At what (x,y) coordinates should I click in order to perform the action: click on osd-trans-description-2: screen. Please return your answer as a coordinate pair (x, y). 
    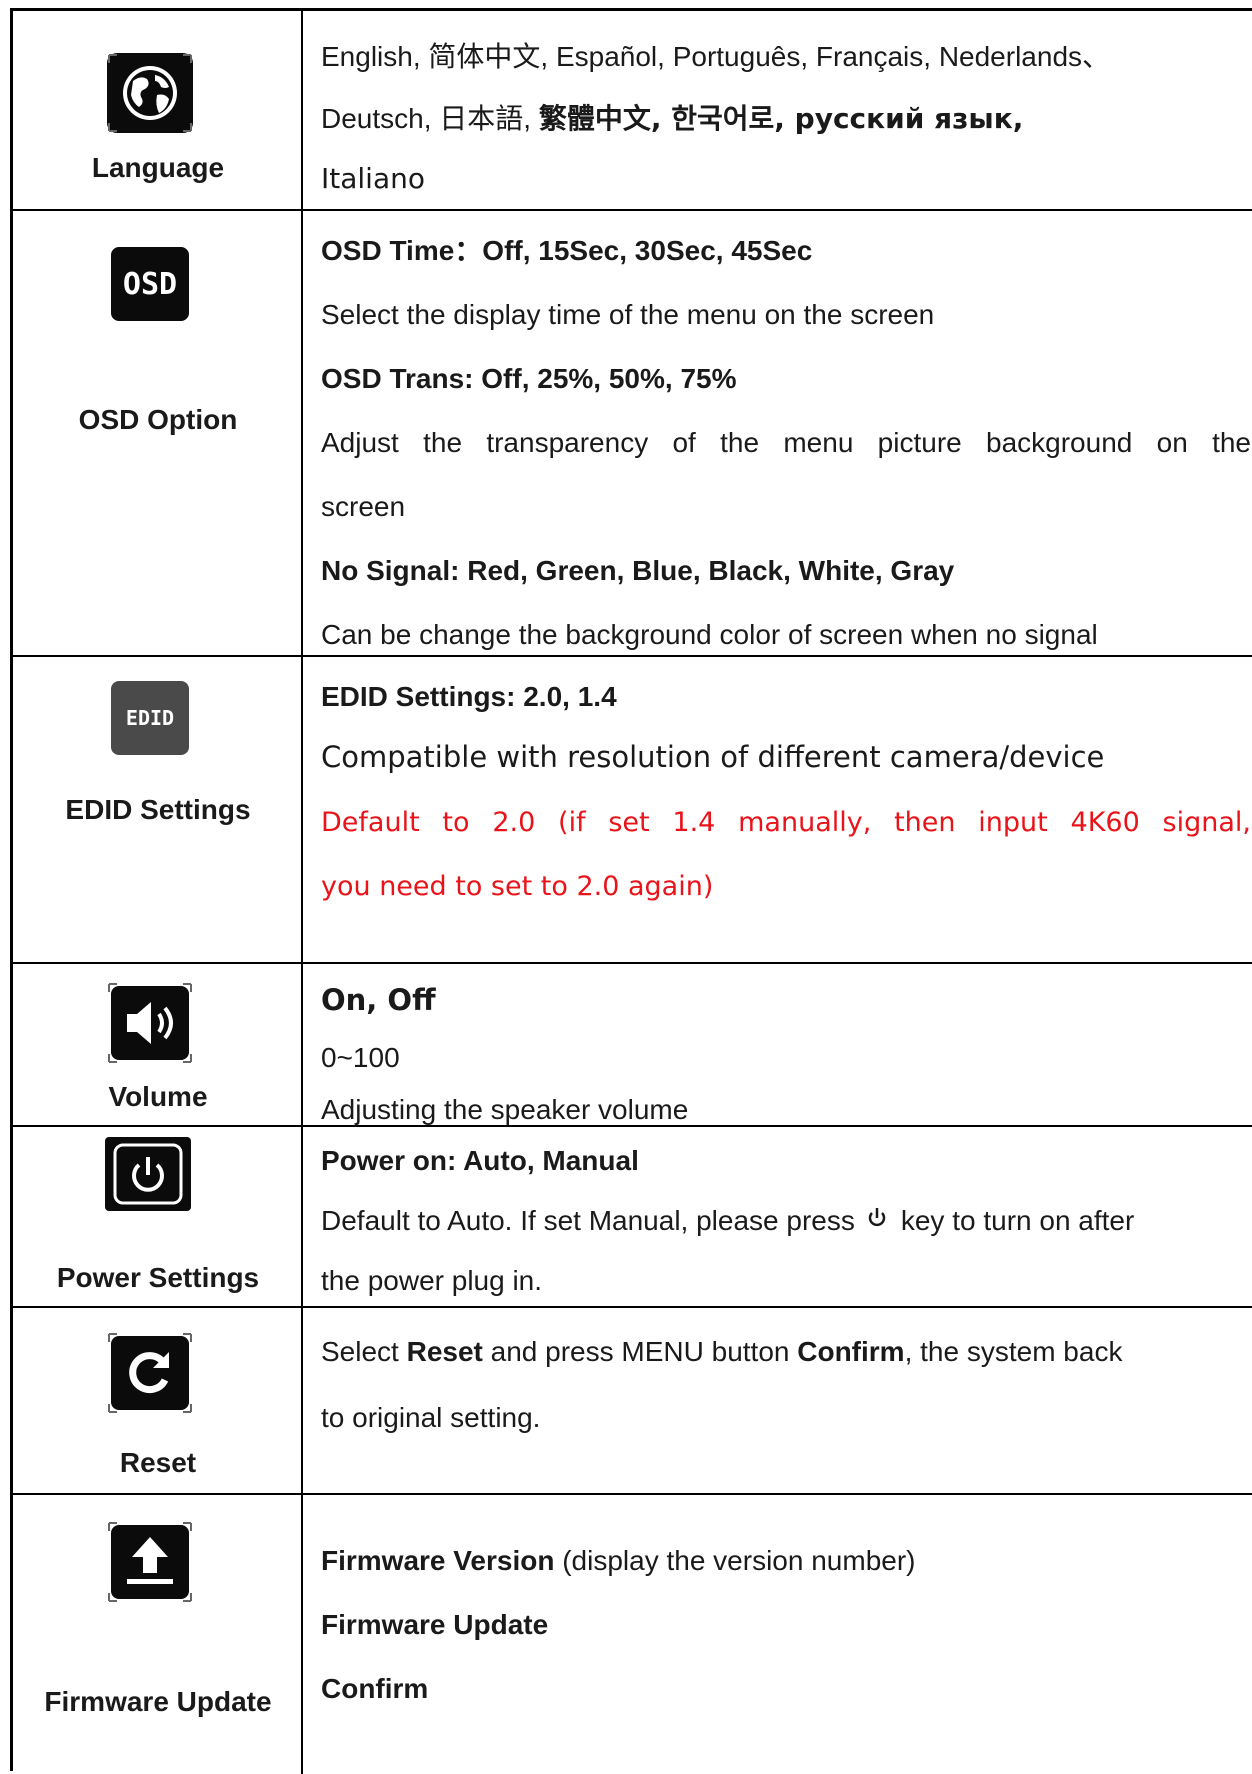
    Looking at the image, I should click on (363, 506).